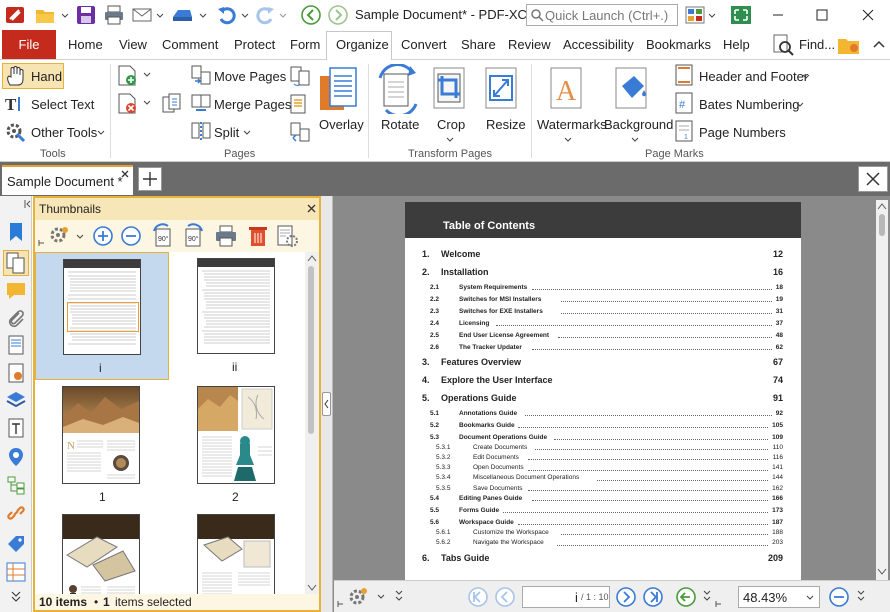 This screenshot has width=890, height=612. What do you see at coordinates (362, 44) in the screenshot?
I see `tab-organize: Organize` at bounding box center [362, 44].